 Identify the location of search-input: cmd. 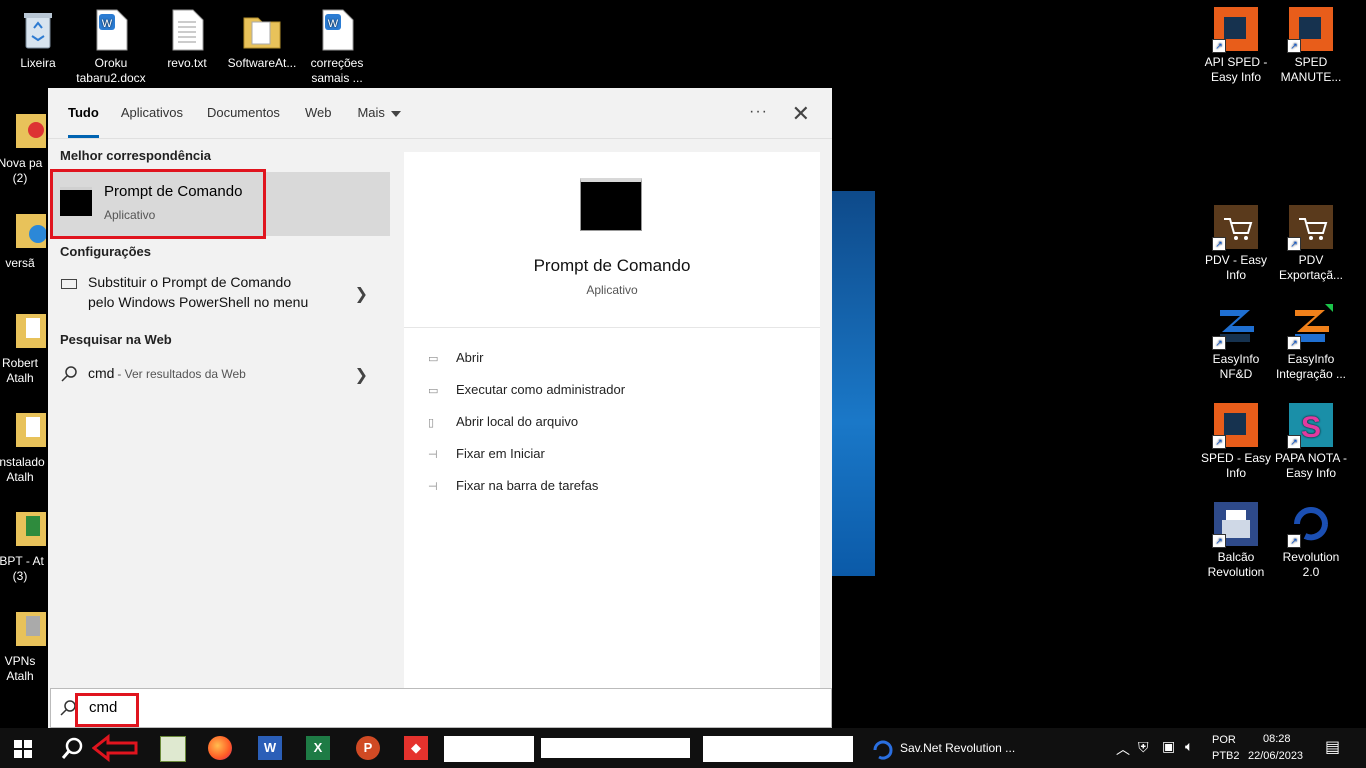
(103, 707).